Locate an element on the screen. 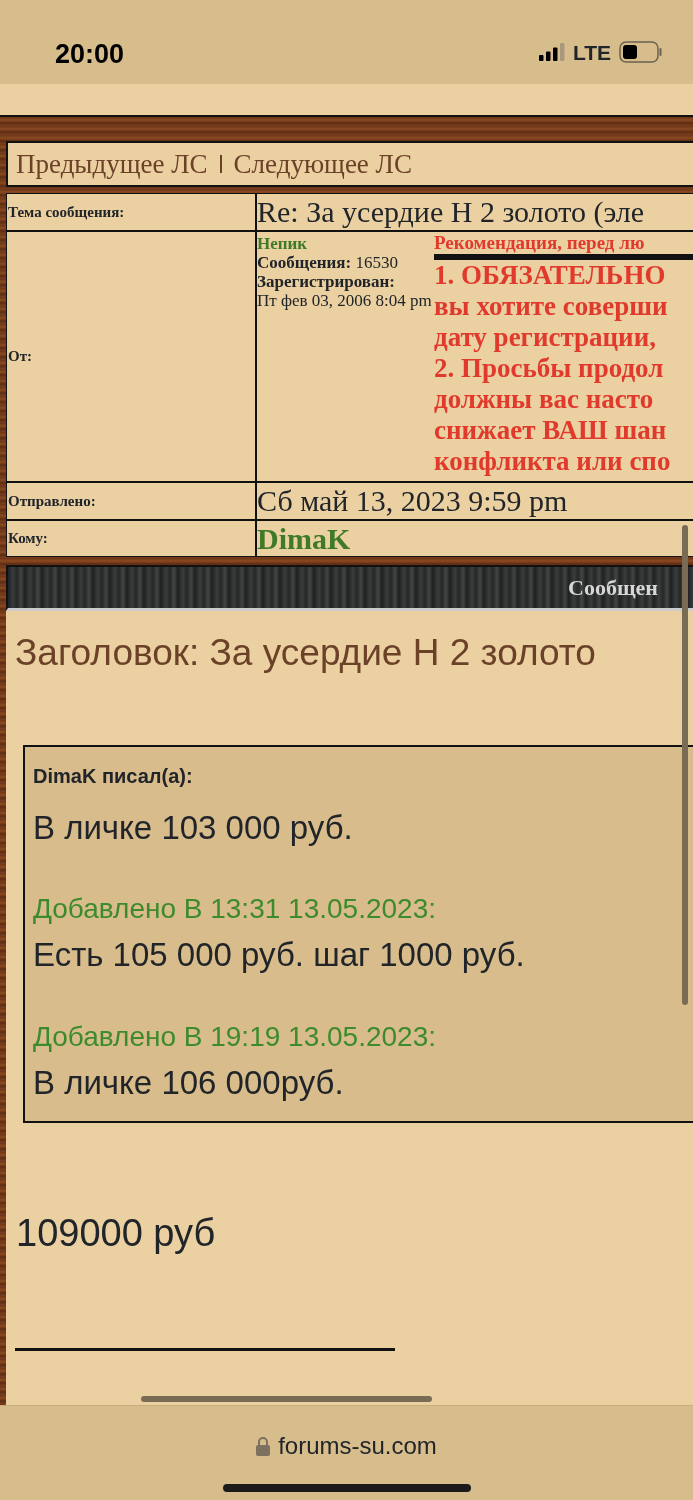  author-name: Непик is located at coordinates (283, 243).